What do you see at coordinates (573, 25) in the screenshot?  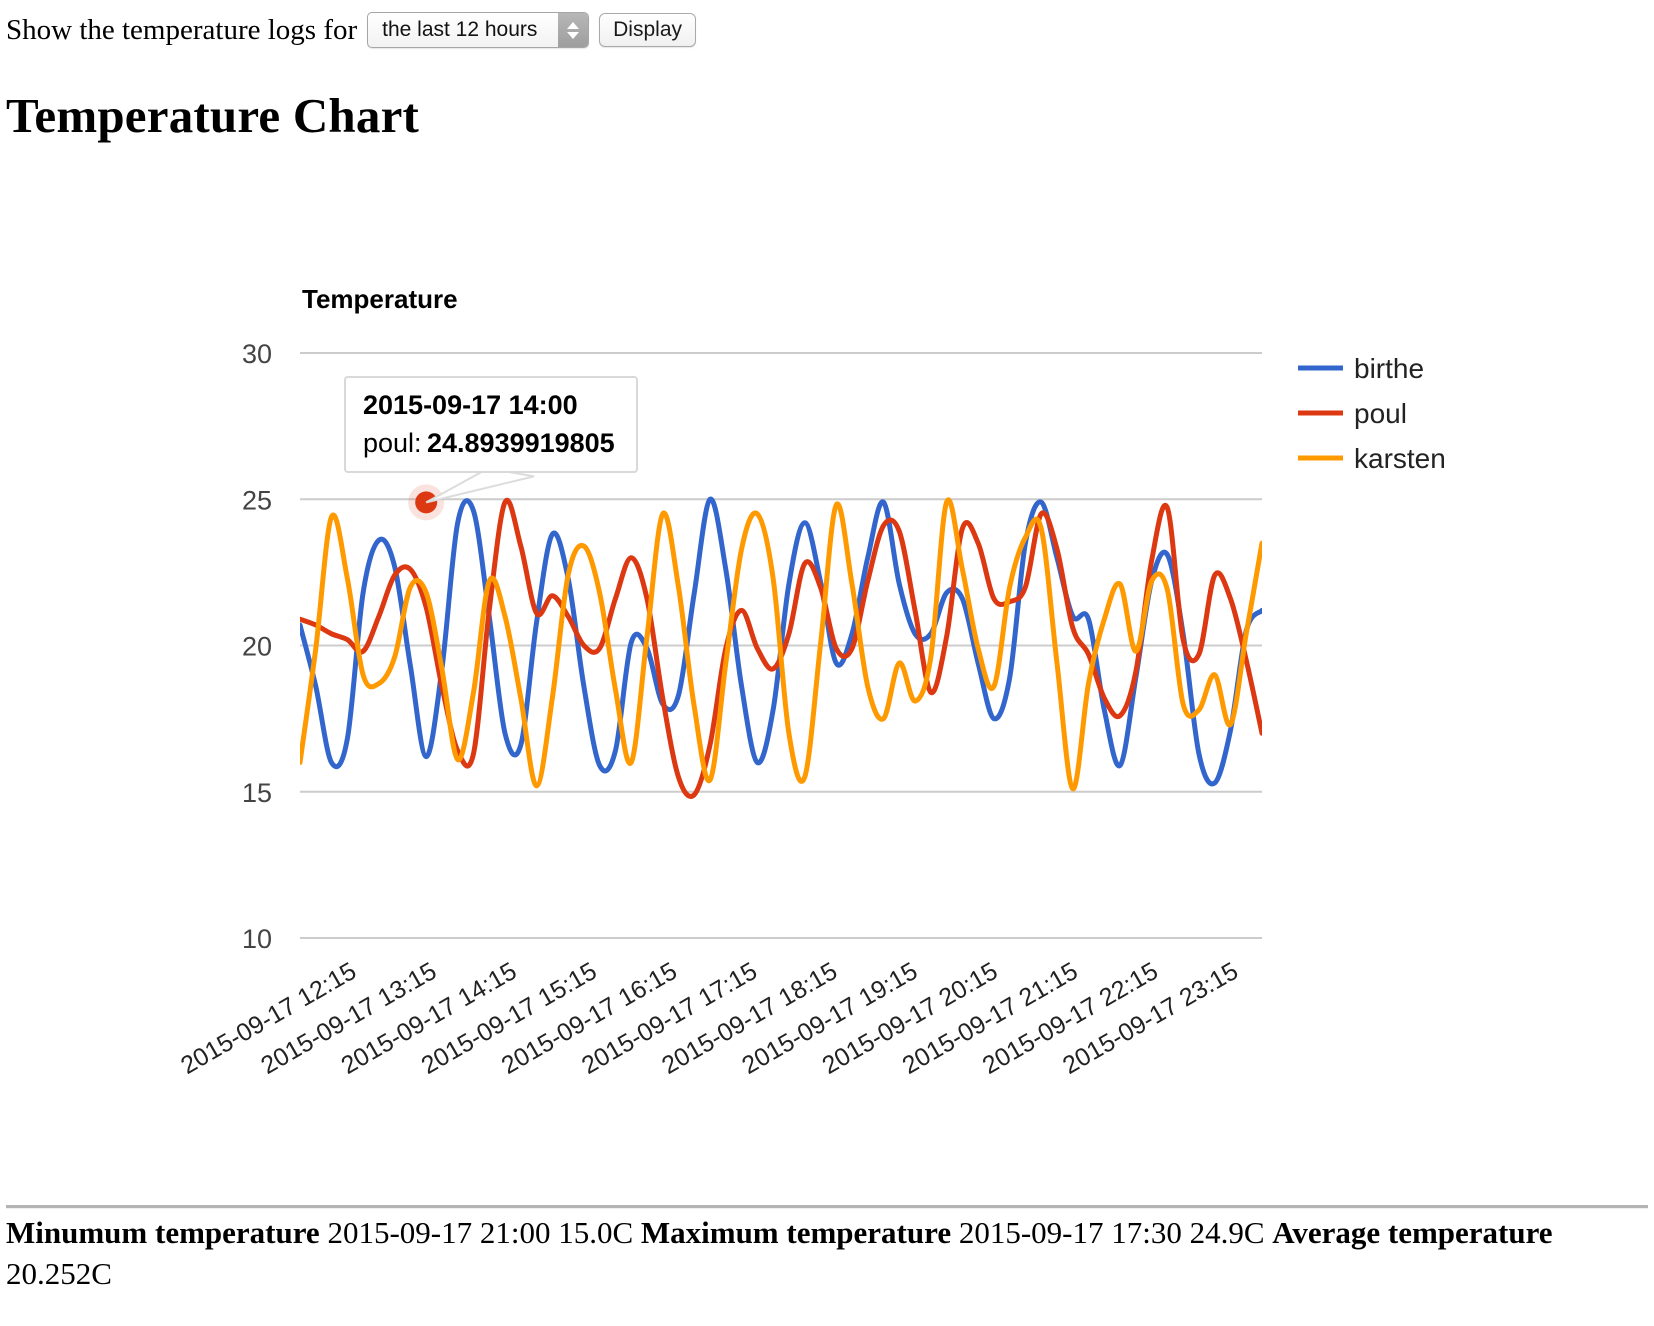 I see `chevron-up-icon` at bounding box center [573, 25].